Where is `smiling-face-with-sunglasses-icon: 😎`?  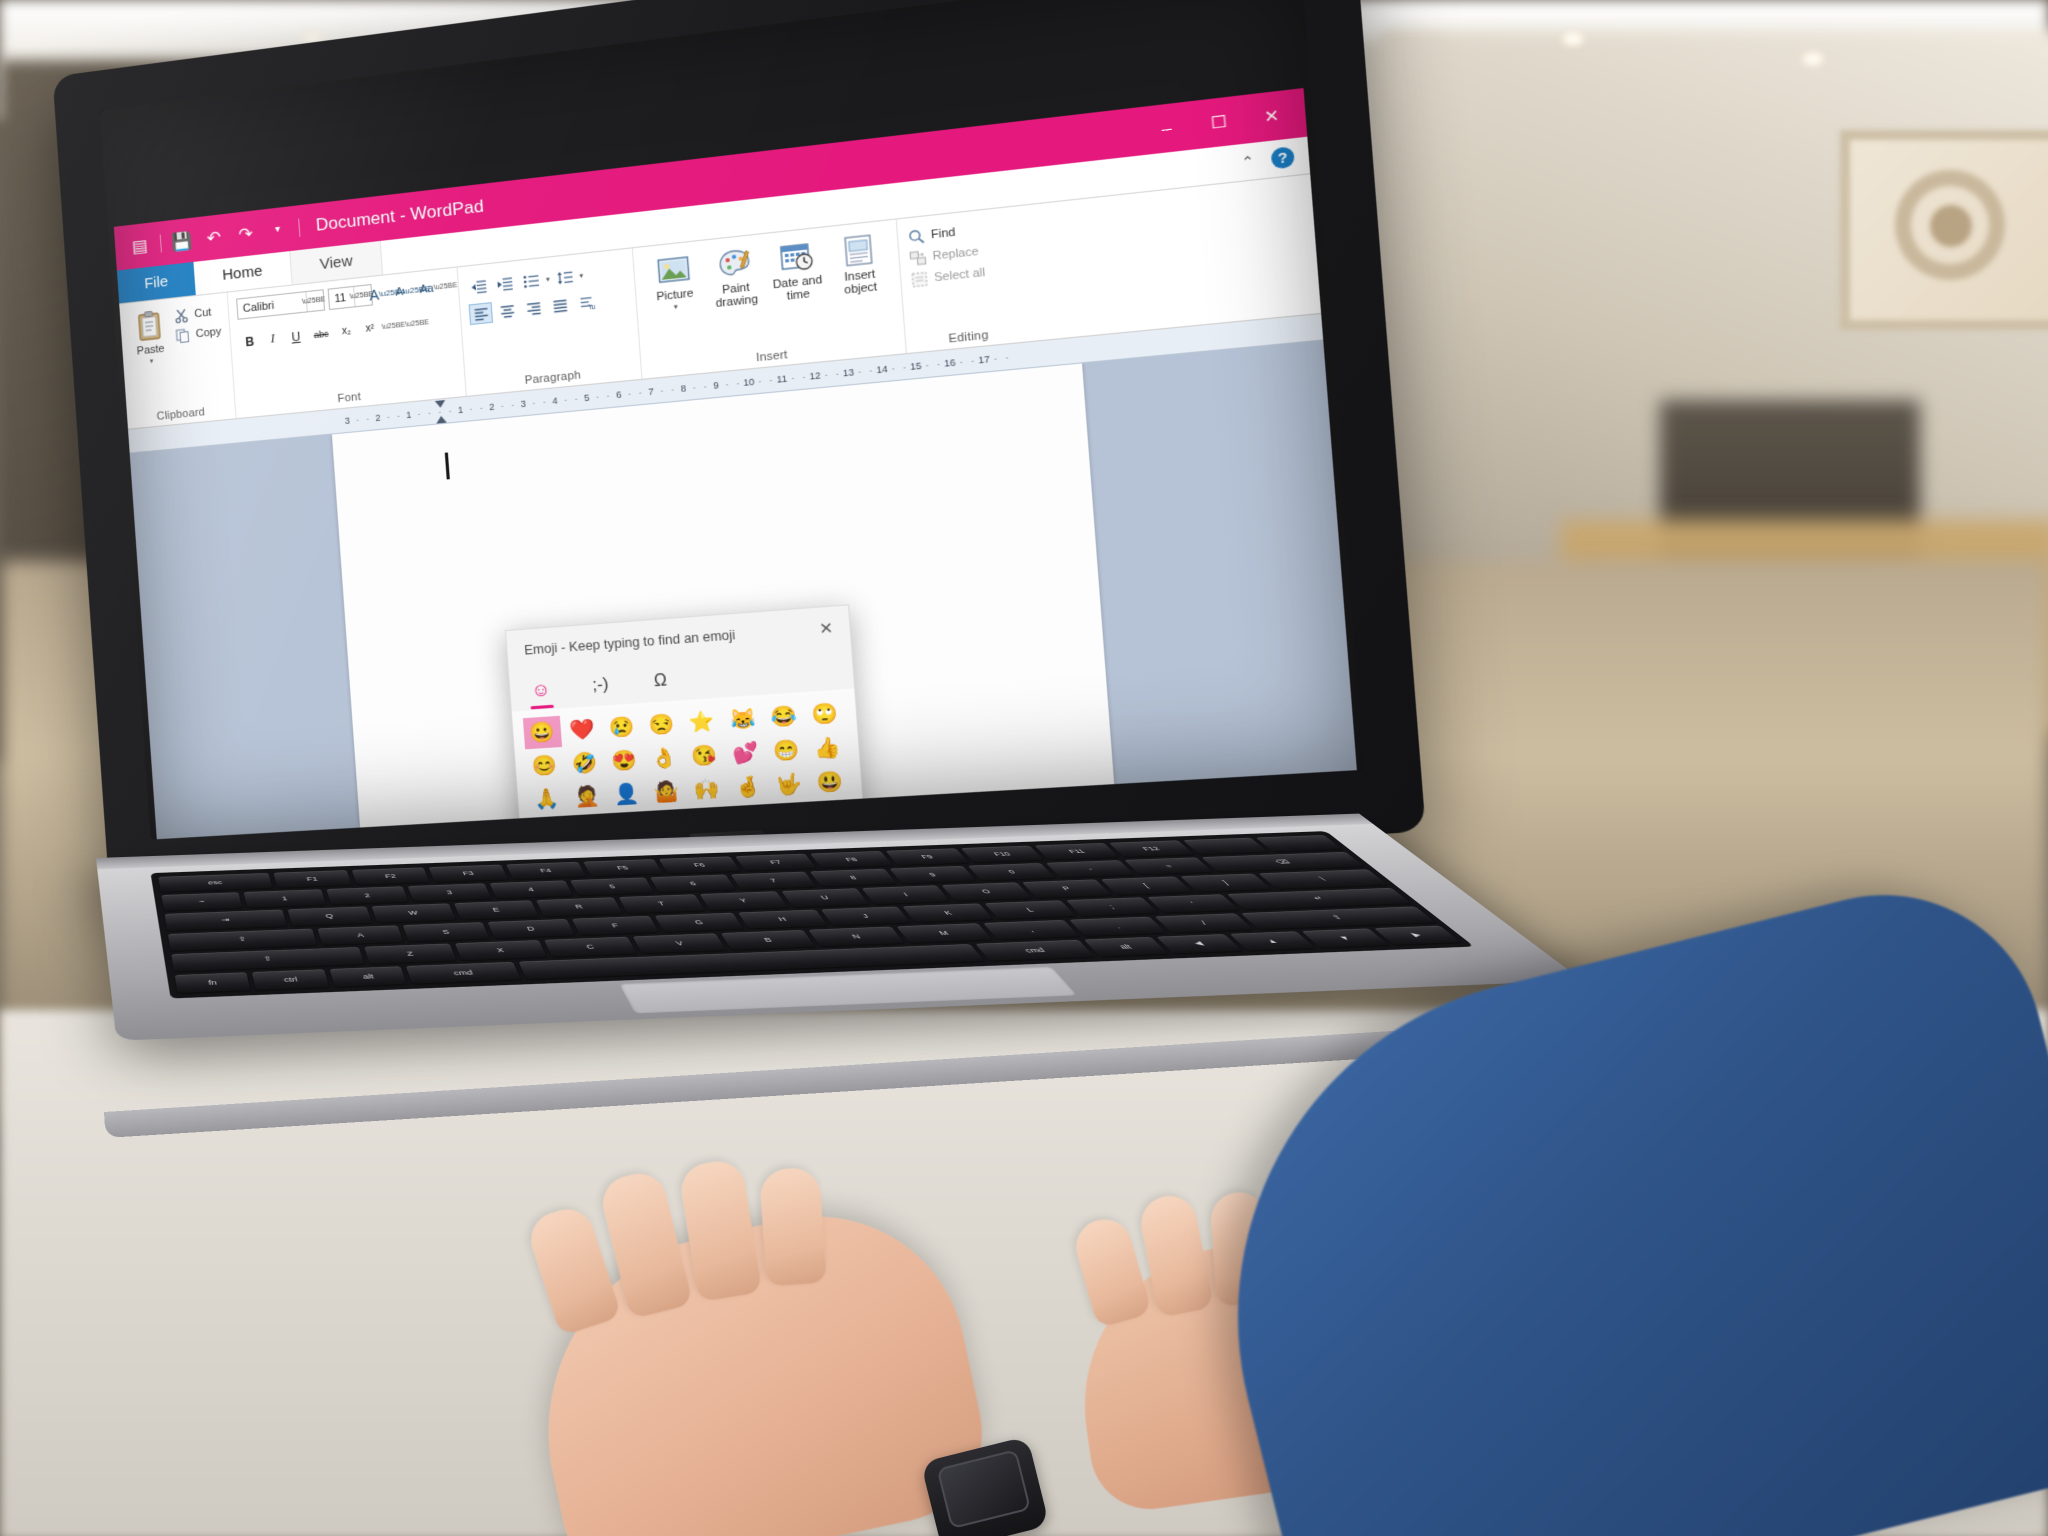 smiling-face-with-sunglasses-icon: 😎 is located at coordinates (550, 828).